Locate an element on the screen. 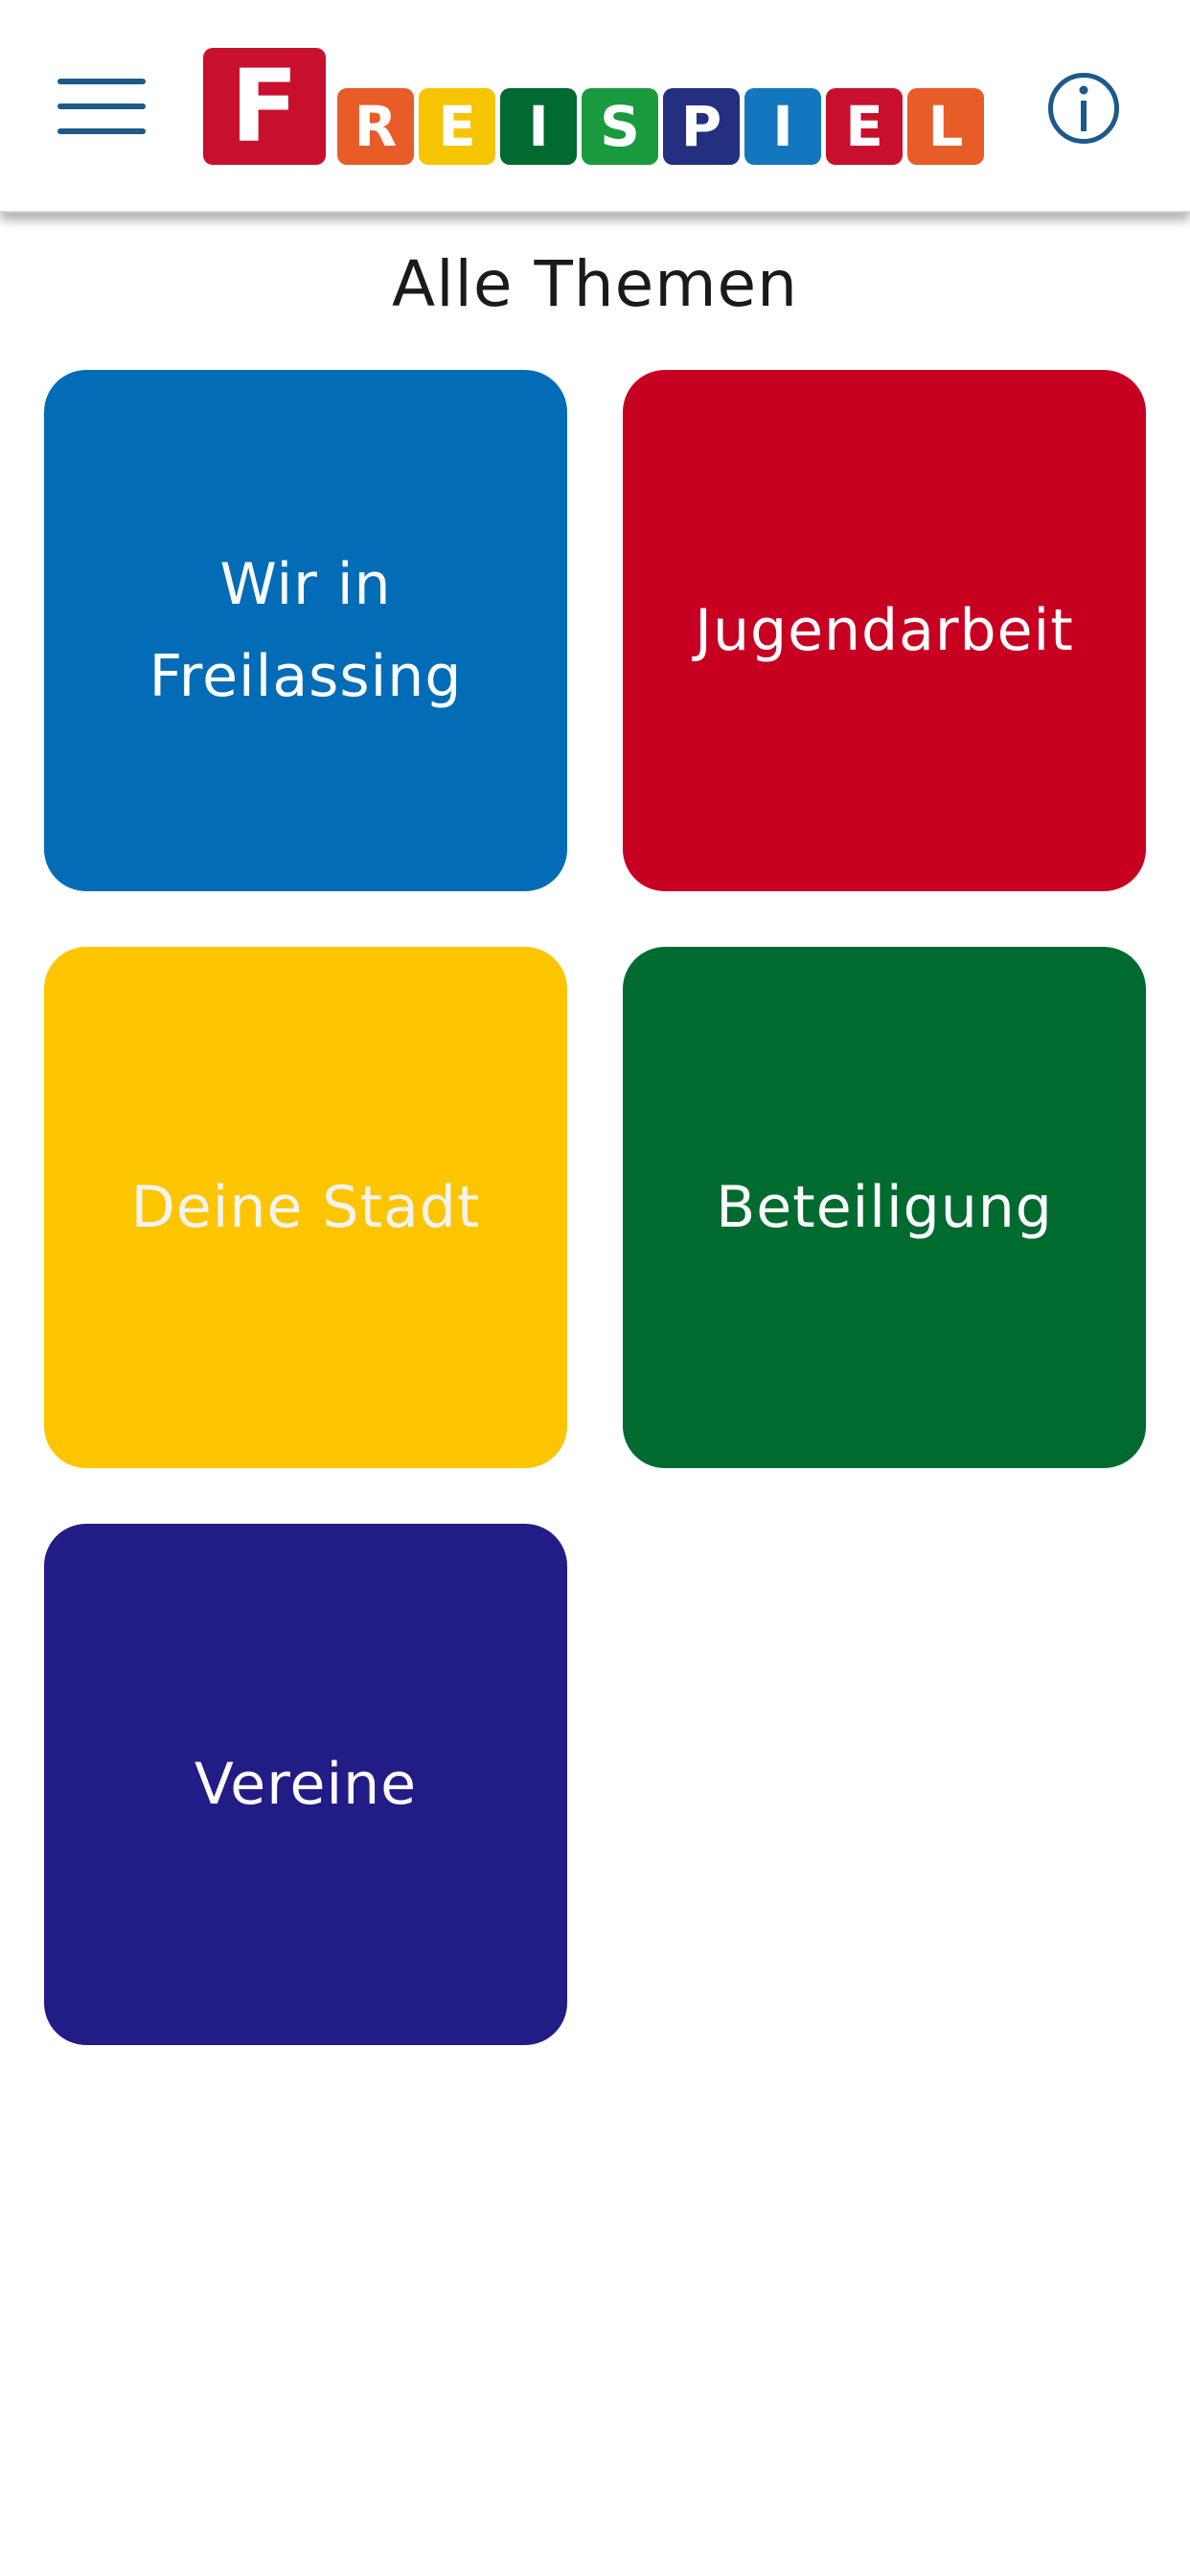 The height and width of the screenshot is (2576, 1190). info-icon is located at coordinates (1083, 108).